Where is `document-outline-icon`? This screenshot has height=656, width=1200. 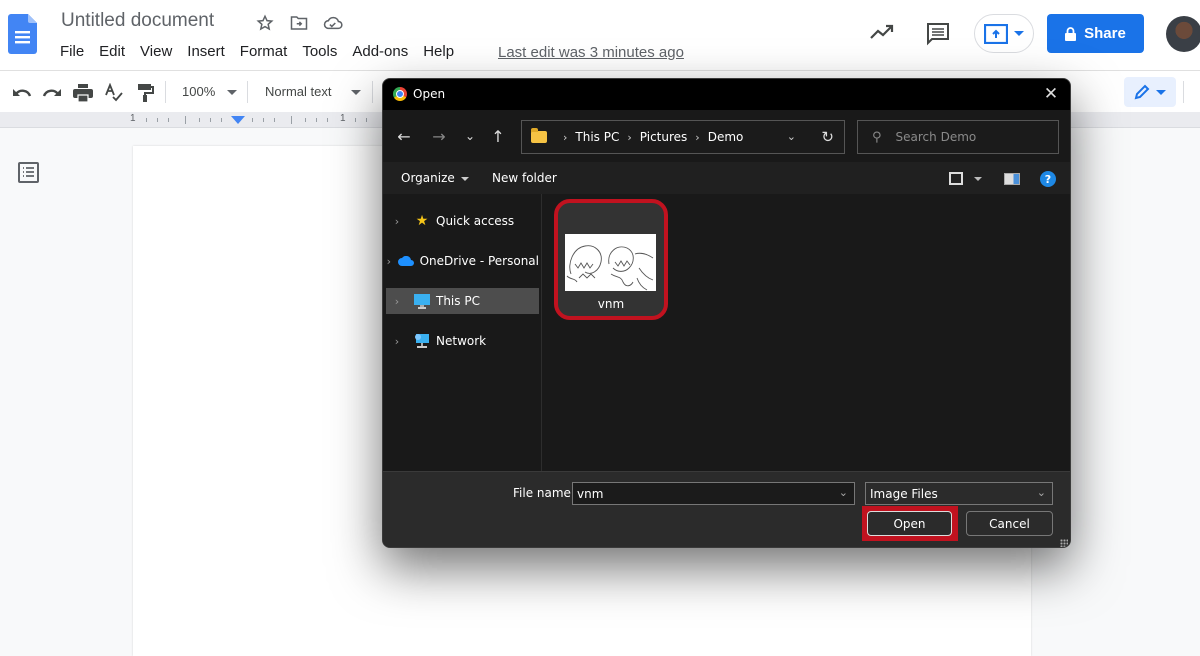 document-outline-icon is located at coordinates (28, 172).